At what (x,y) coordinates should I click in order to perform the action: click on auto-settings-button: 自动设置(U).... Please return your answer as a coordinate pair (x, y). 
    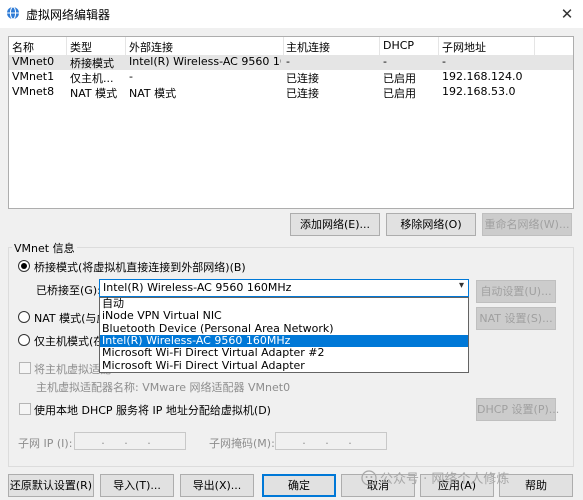
    Looking at the image, I should click on (516, 291).